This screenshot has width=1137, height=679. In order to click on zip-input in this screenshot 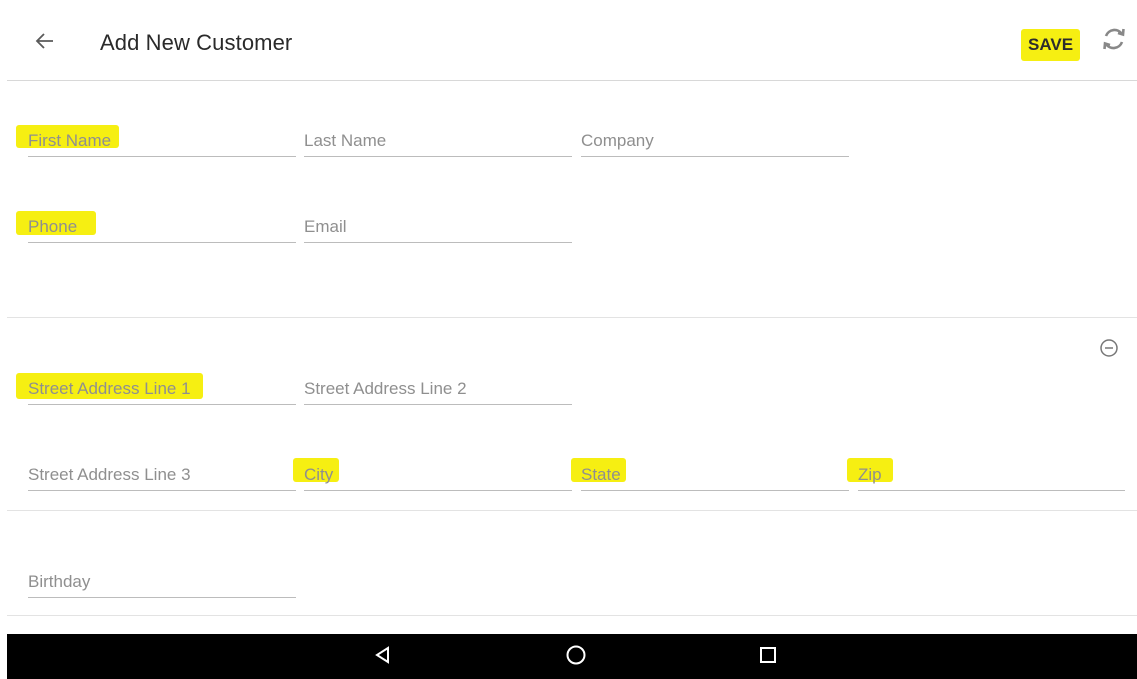, I will do `click(991, 475)`.